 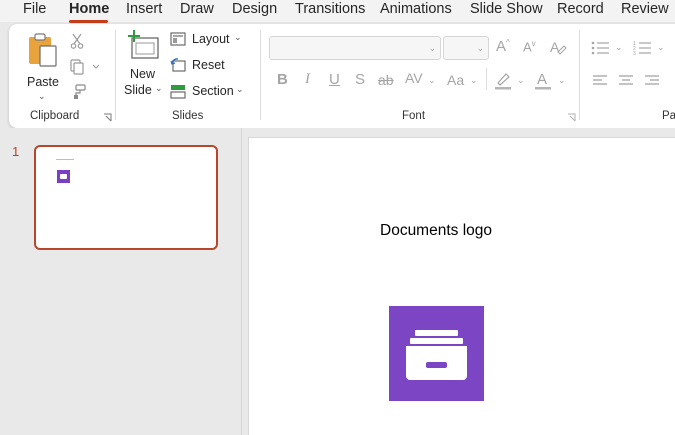 I want to click on file-cabinet-drawer-icon, so click(x=436, y=355).